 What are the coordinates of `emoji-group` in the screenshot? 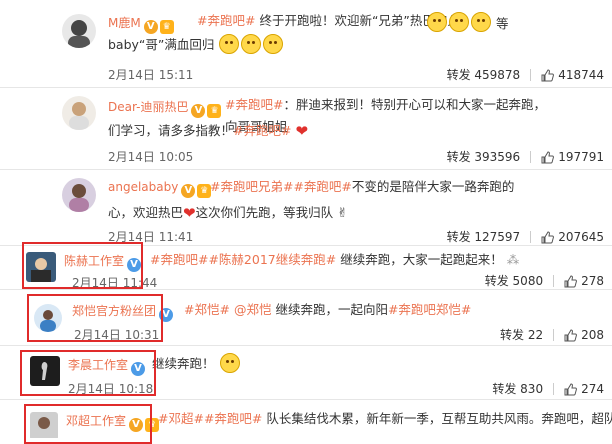 It's located at (459, 22).